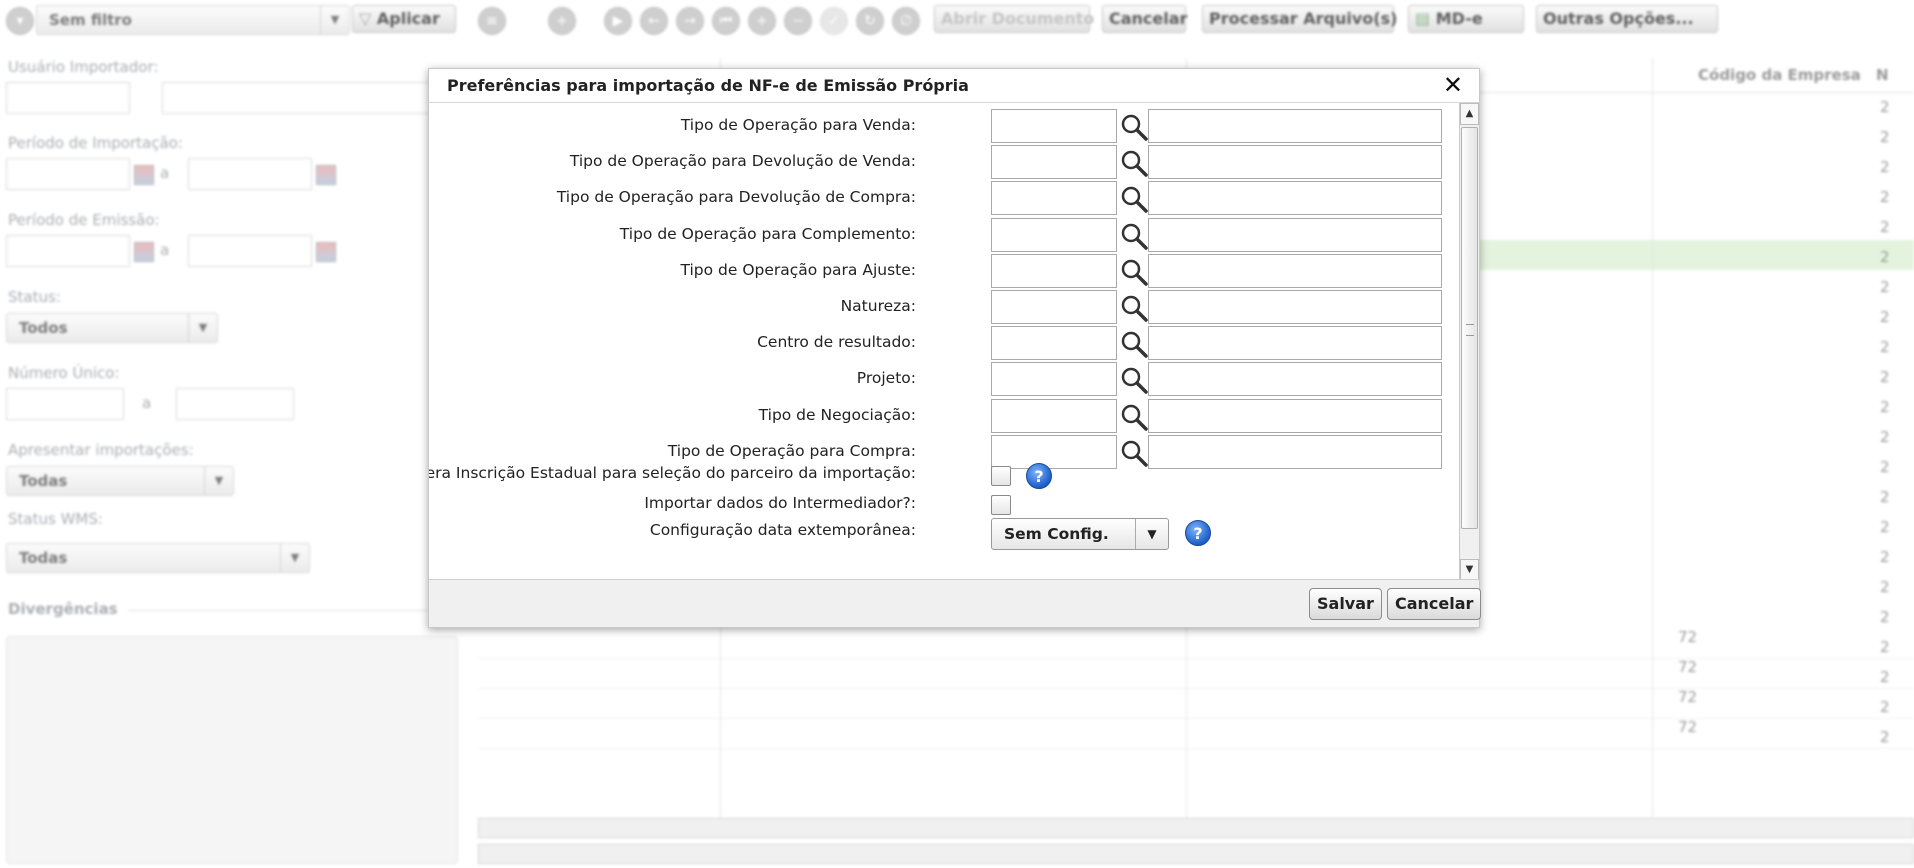  What do you see at coordinates (1345, 604) in the screenshot?
I see `save-button: Salvar` at bounding box center [1345, 604].